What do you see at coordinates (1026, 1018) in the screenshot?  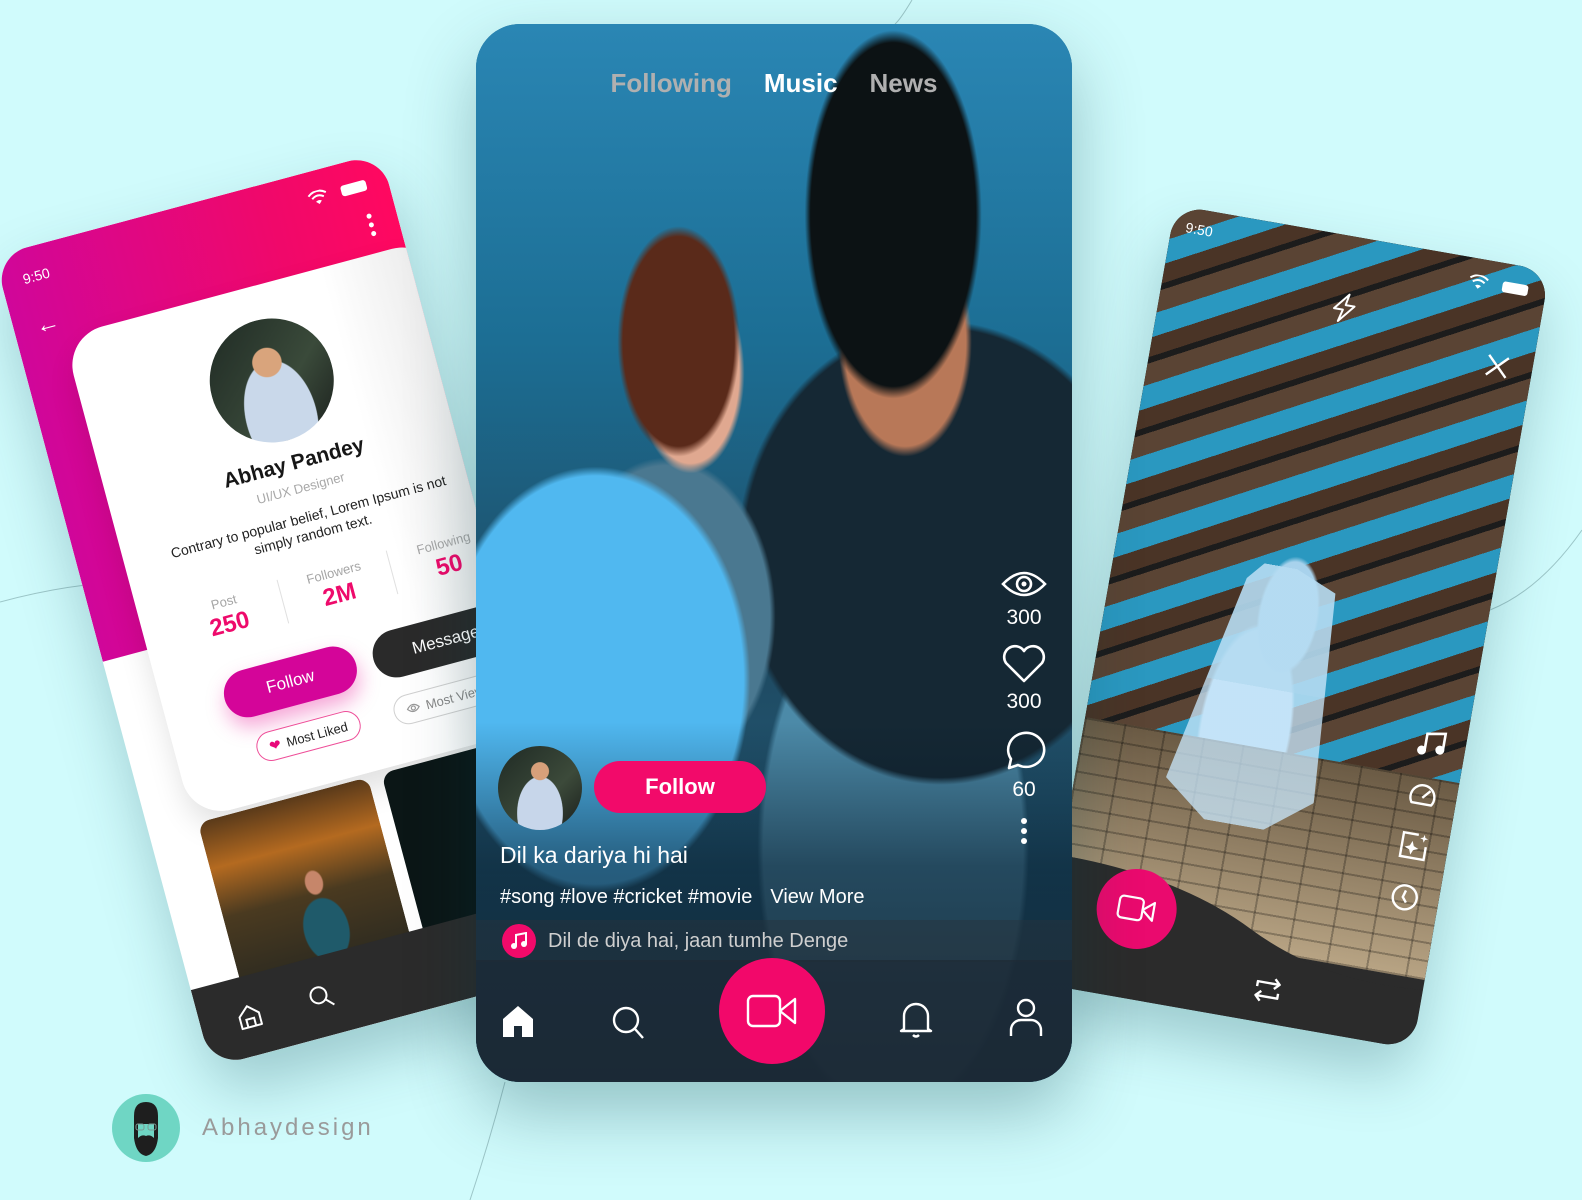 I see `user-icon` at bounding box center [1026, 1018].